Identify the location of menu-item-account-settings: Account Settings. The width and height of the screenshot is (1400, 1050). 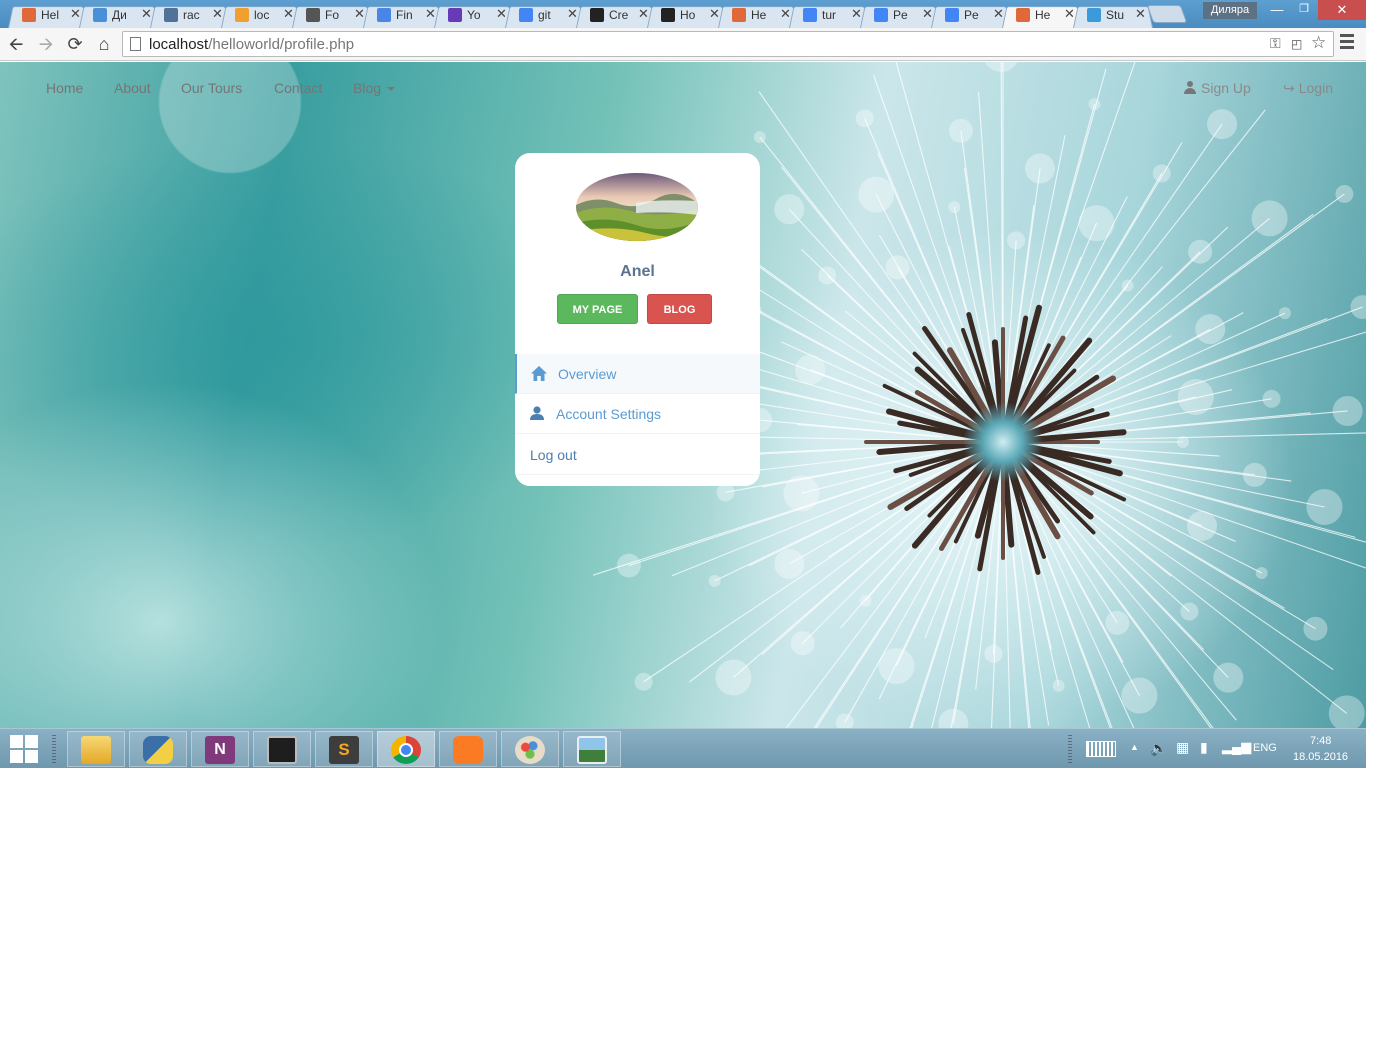
(637, 414).